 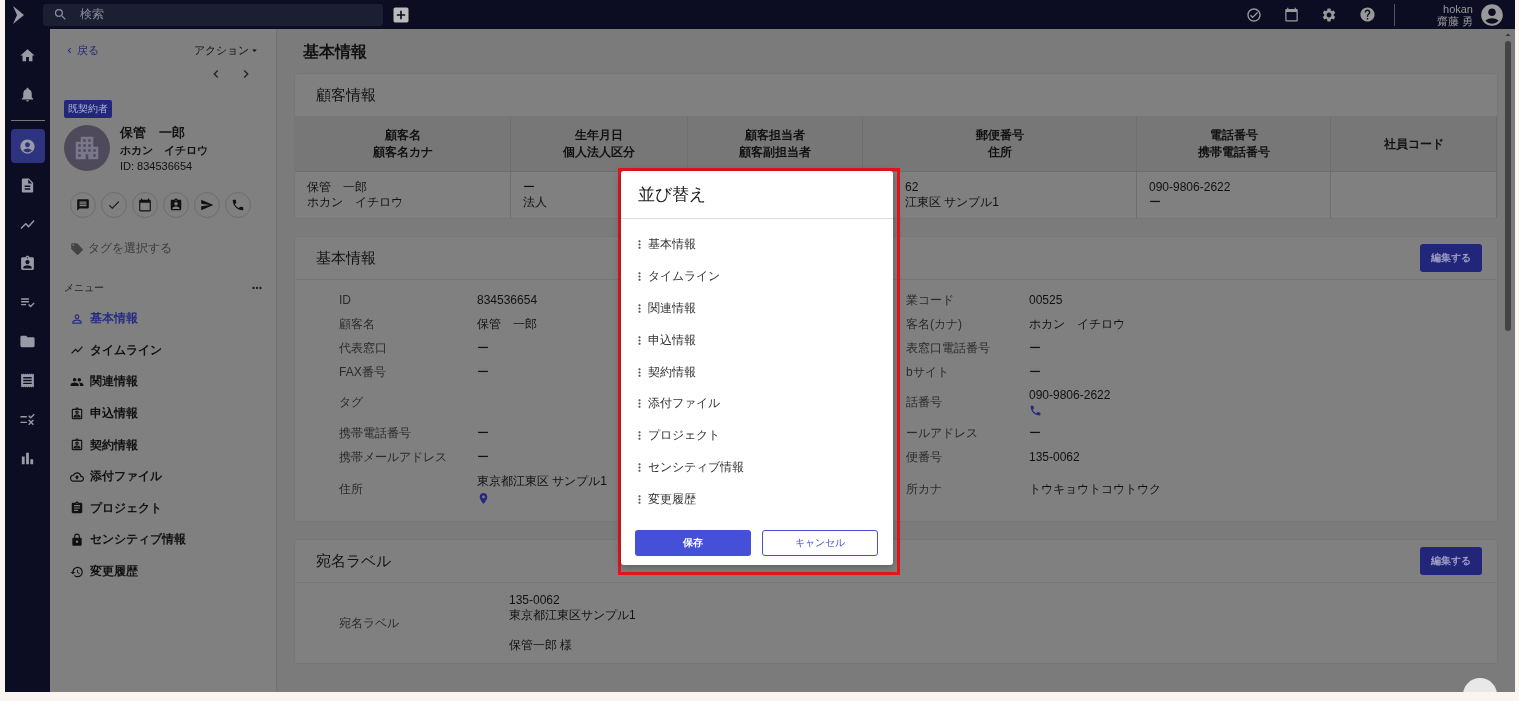 I want to click on card-title: 宛名ラベル, so click(x=353, y=561).